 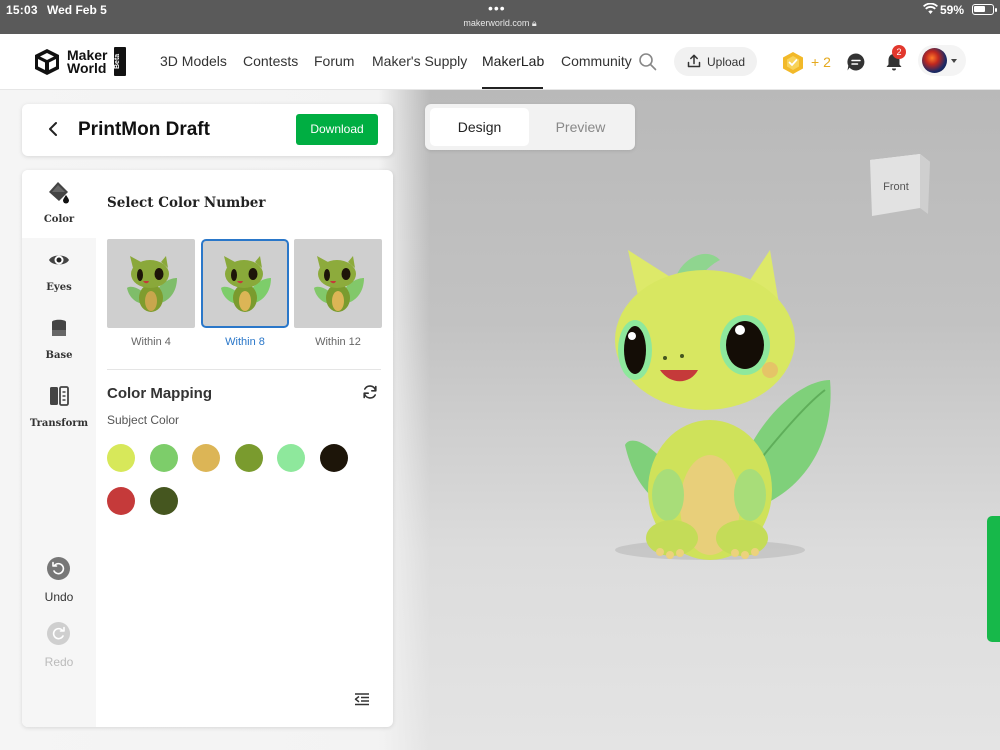 What do you see at coordinates (186, 203) in the screenshot?
I see `select-color-number-title: Select Color Number` at bounding box center [186, 203].